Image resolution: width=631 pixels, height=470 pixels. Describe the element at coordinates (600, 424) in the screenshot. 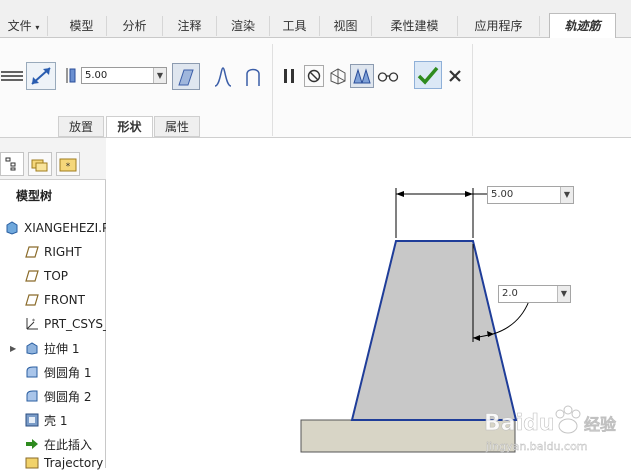

I see `watermark-brand-cn: 经验` at that location.